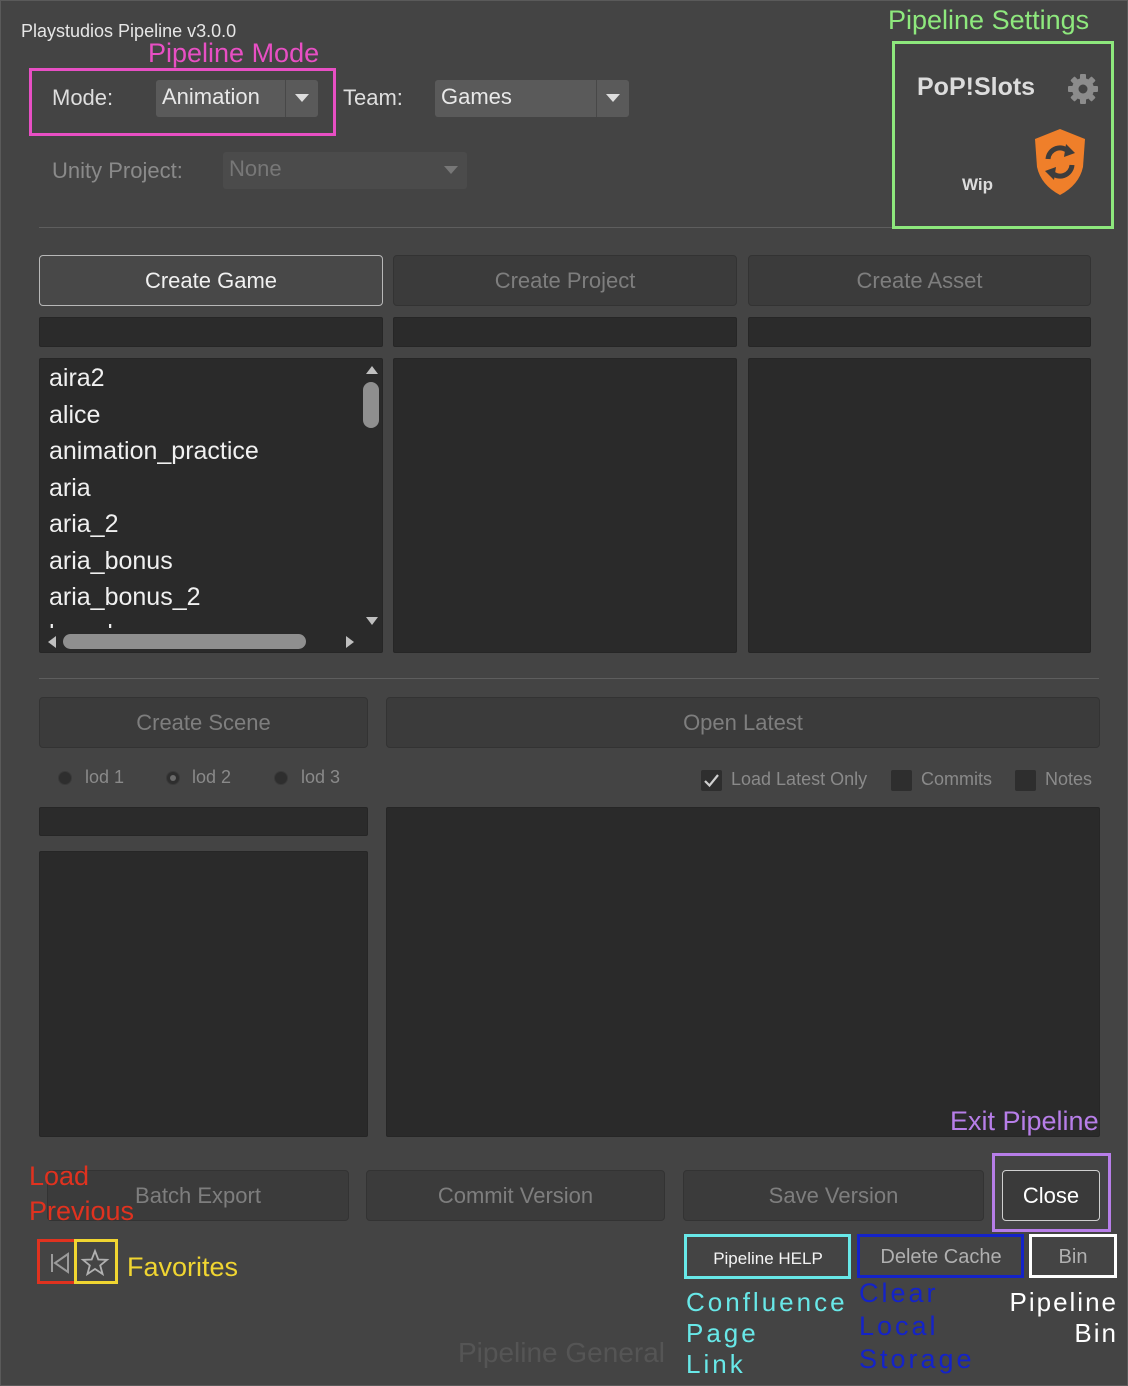  Describe the element at coordinates (917, 1359) in the screenshot. I see `annotation-clear-line3: Storage` at that location.